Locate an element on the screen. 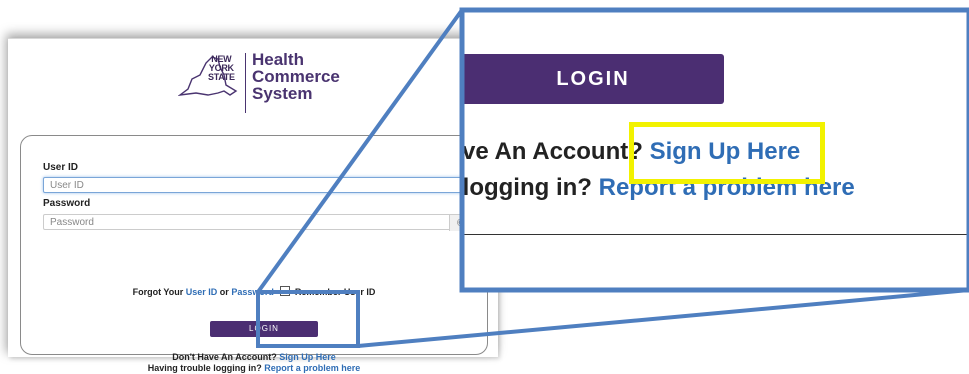 This screenshot has height=374, width=969. logo-title-line: Health is located at coordinates (278, 59).